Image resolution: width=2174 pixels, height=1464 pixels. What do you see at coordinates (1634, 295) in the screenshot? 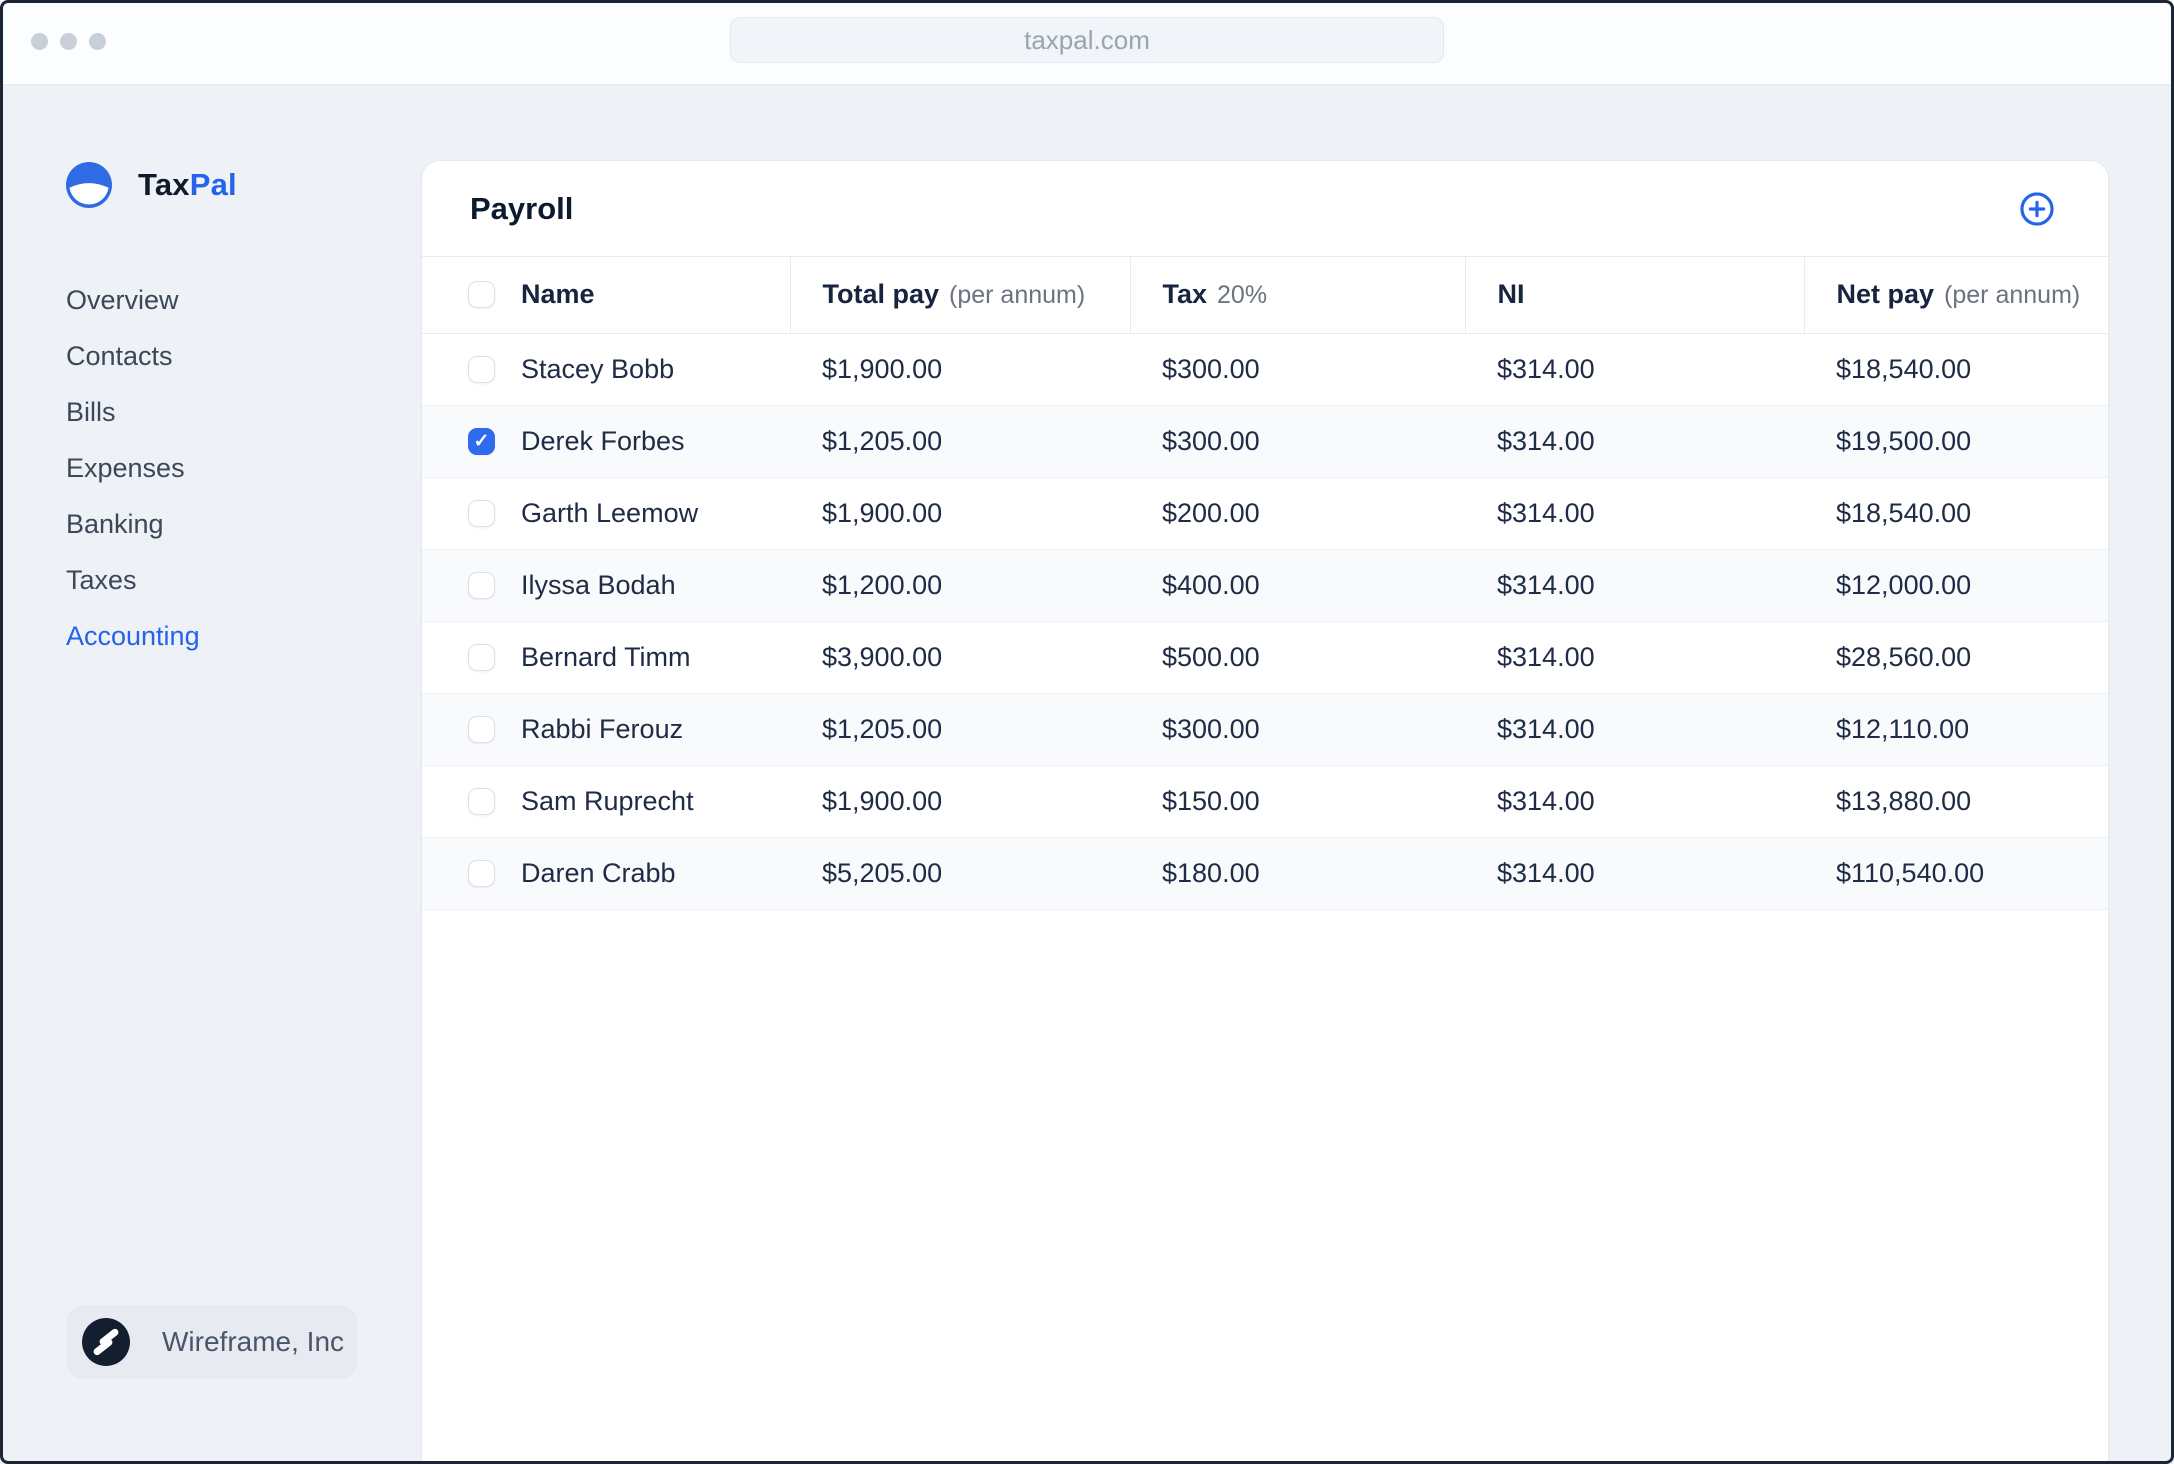
I see `column-header-ni: NI` at bounding box center [1634, 295].